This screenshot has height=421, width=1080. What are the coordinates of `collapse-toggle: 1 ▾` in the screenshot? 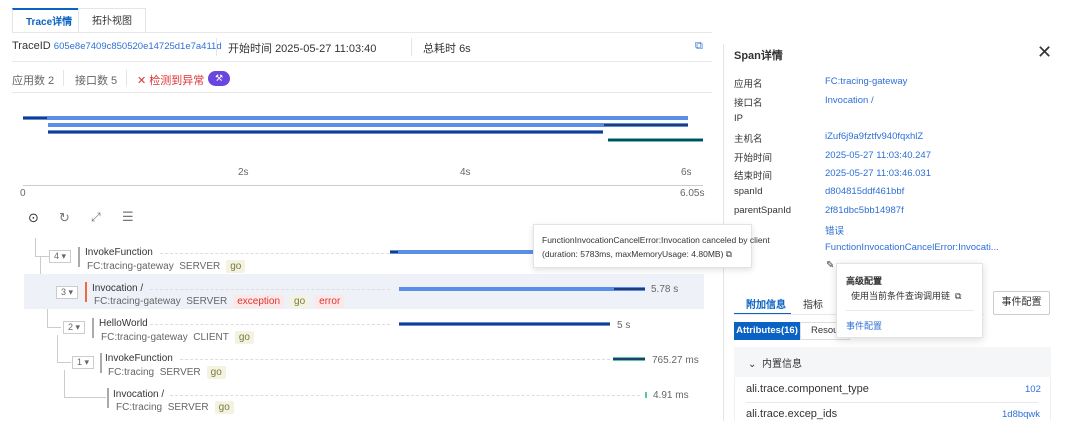 It's located at (83, 362).